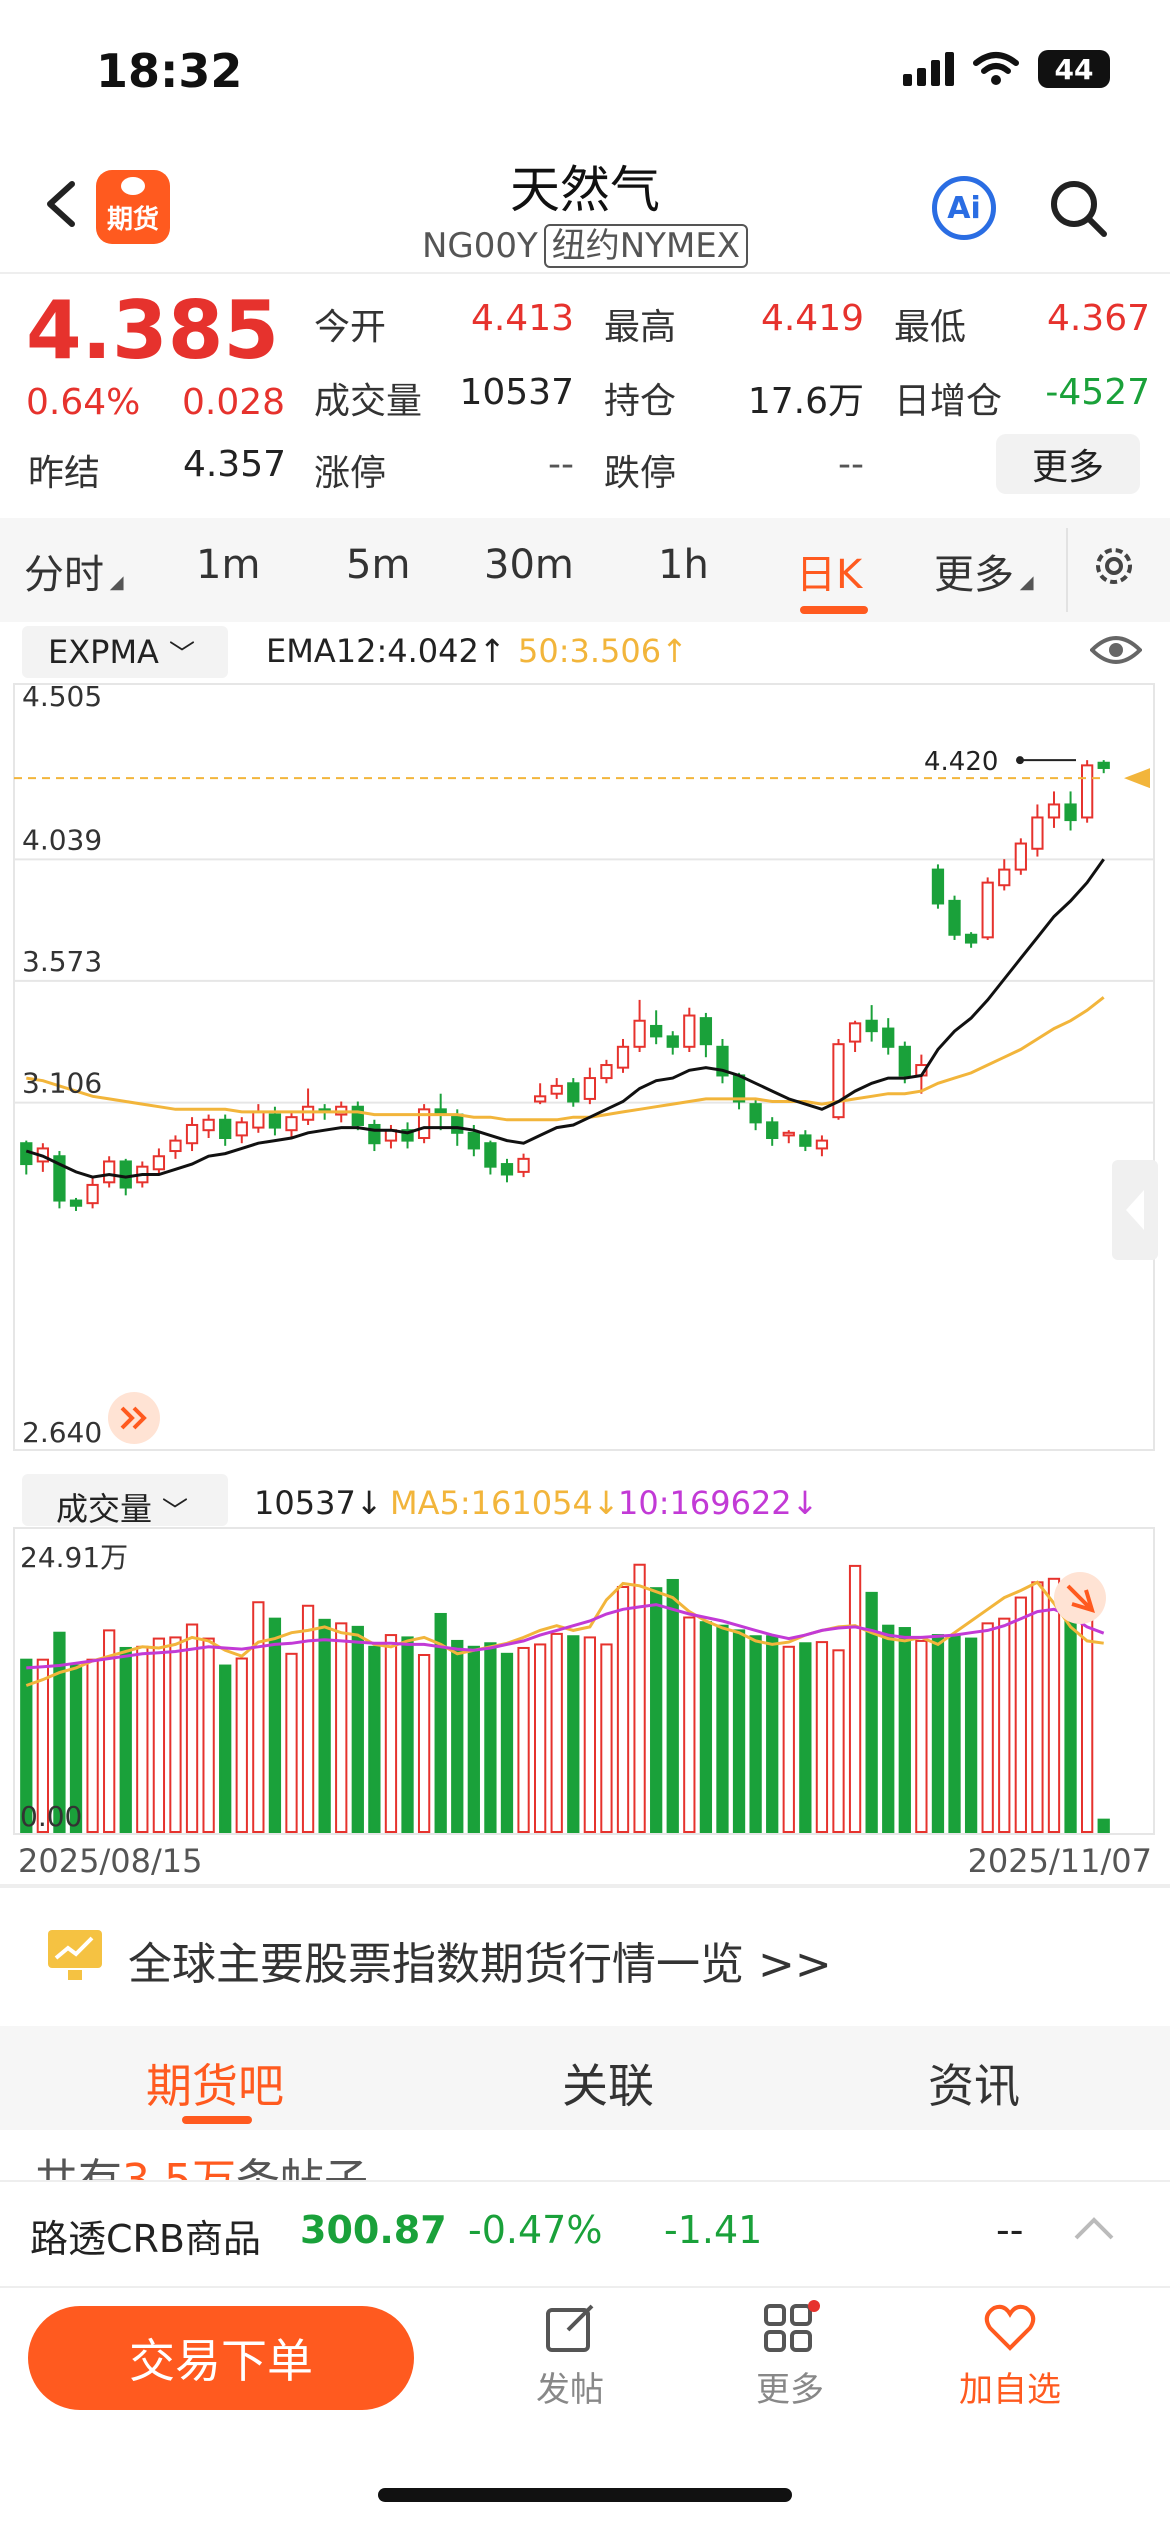 This screenshot has width=1170, height=2532. I want to click on tab-30m: 30m, so click(529, 565).